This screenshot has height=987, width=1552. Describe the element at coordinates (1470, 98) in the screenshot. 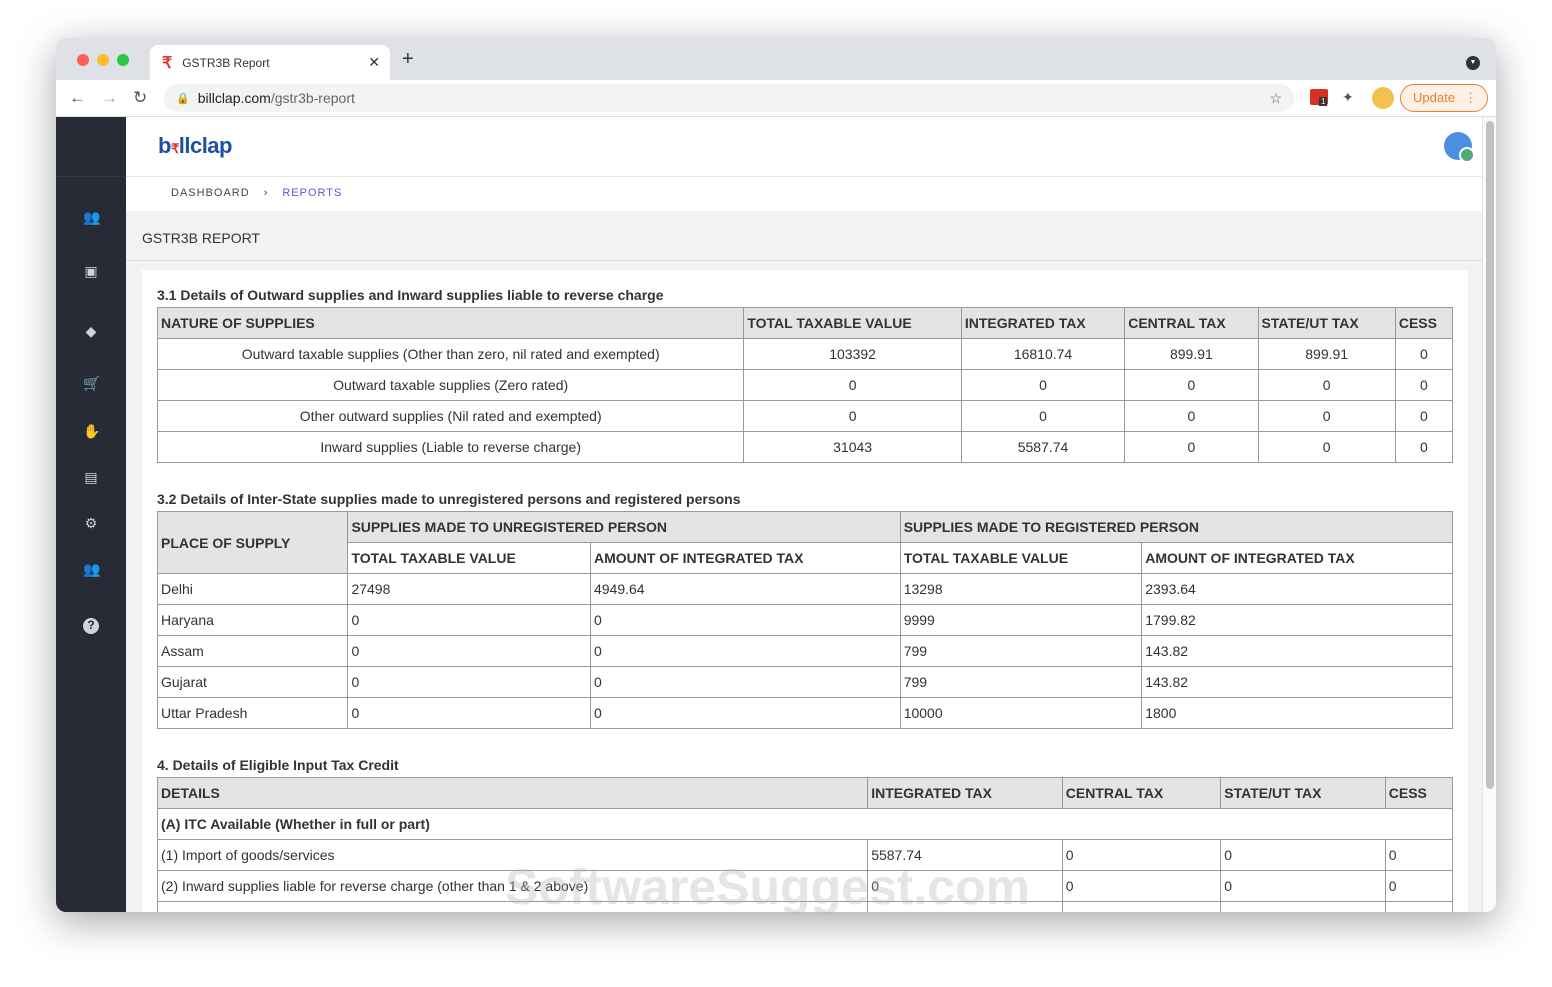

I see `more-menu-icon: ⋮` at that location.